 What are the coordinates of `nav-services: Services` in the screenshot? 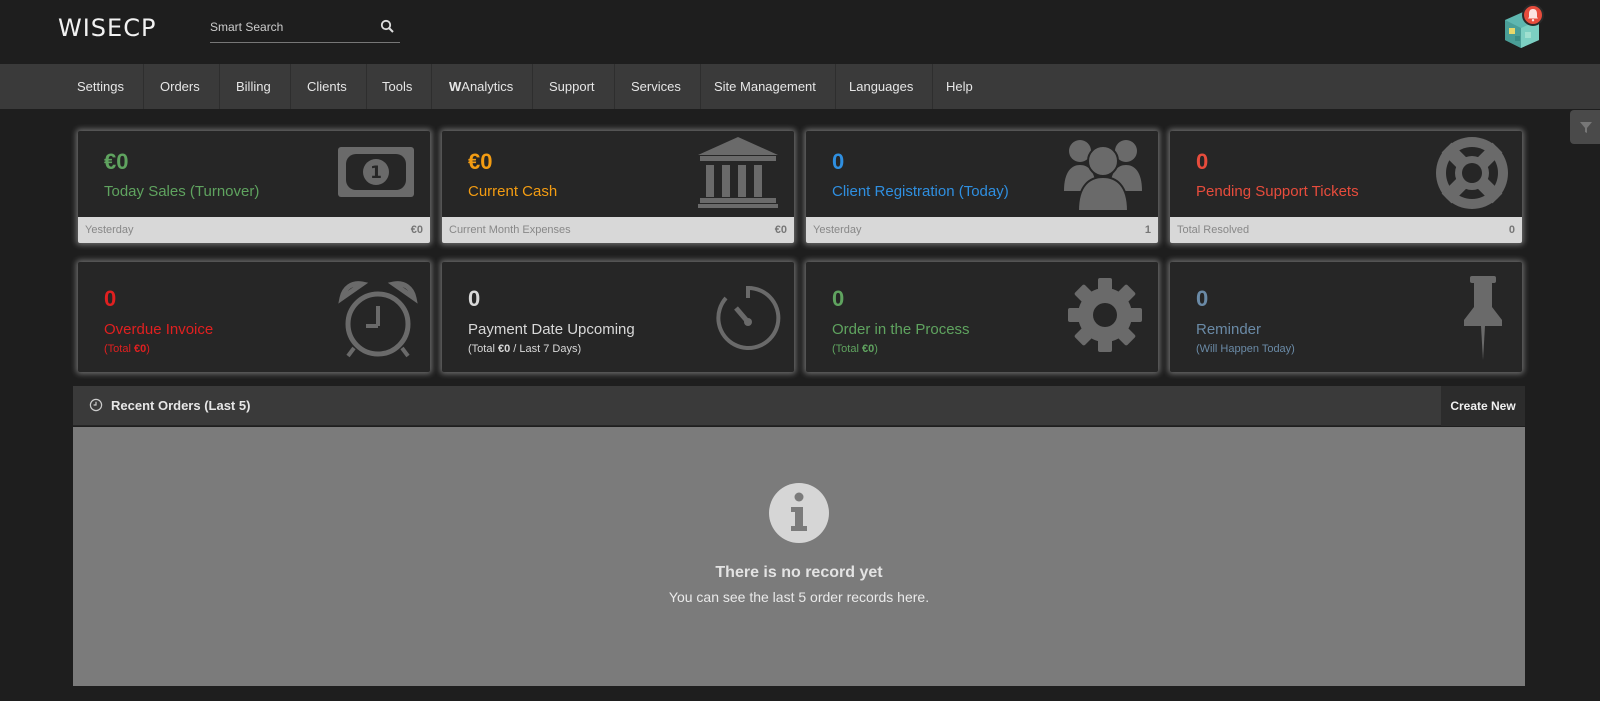 It's located at (656, 86).